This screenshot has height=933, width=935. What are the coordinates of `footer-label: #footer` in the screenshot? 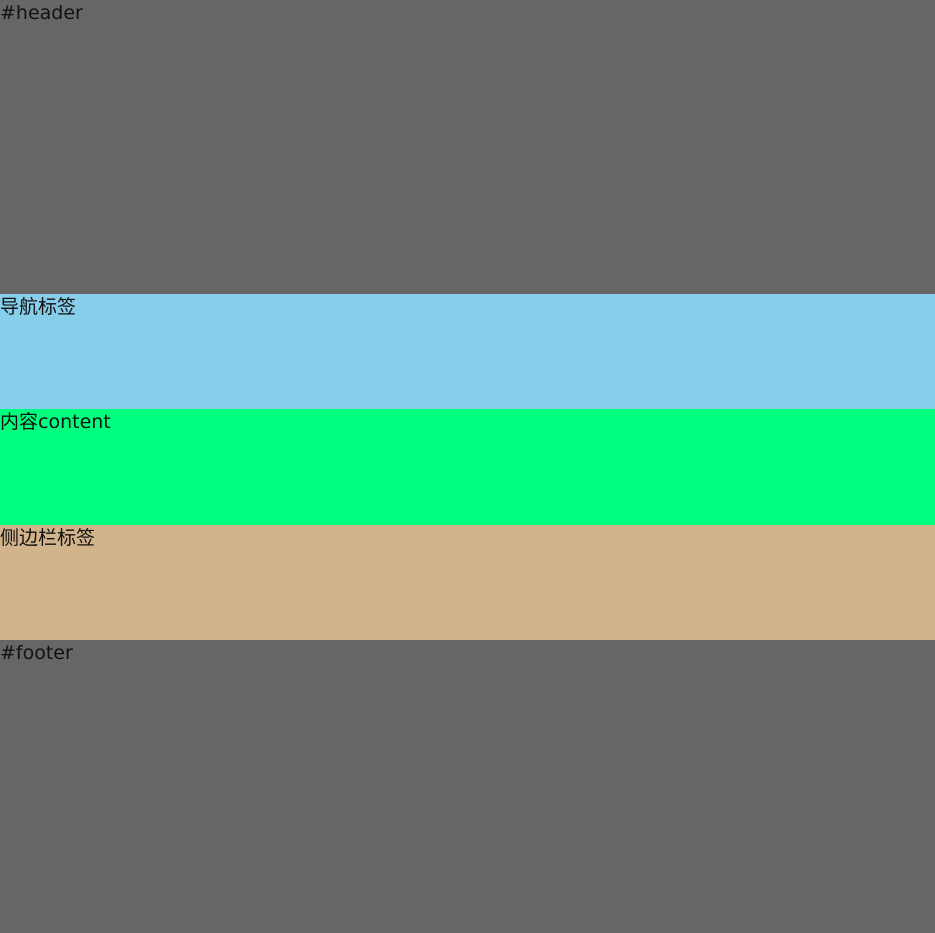 It's located at (36, 653).